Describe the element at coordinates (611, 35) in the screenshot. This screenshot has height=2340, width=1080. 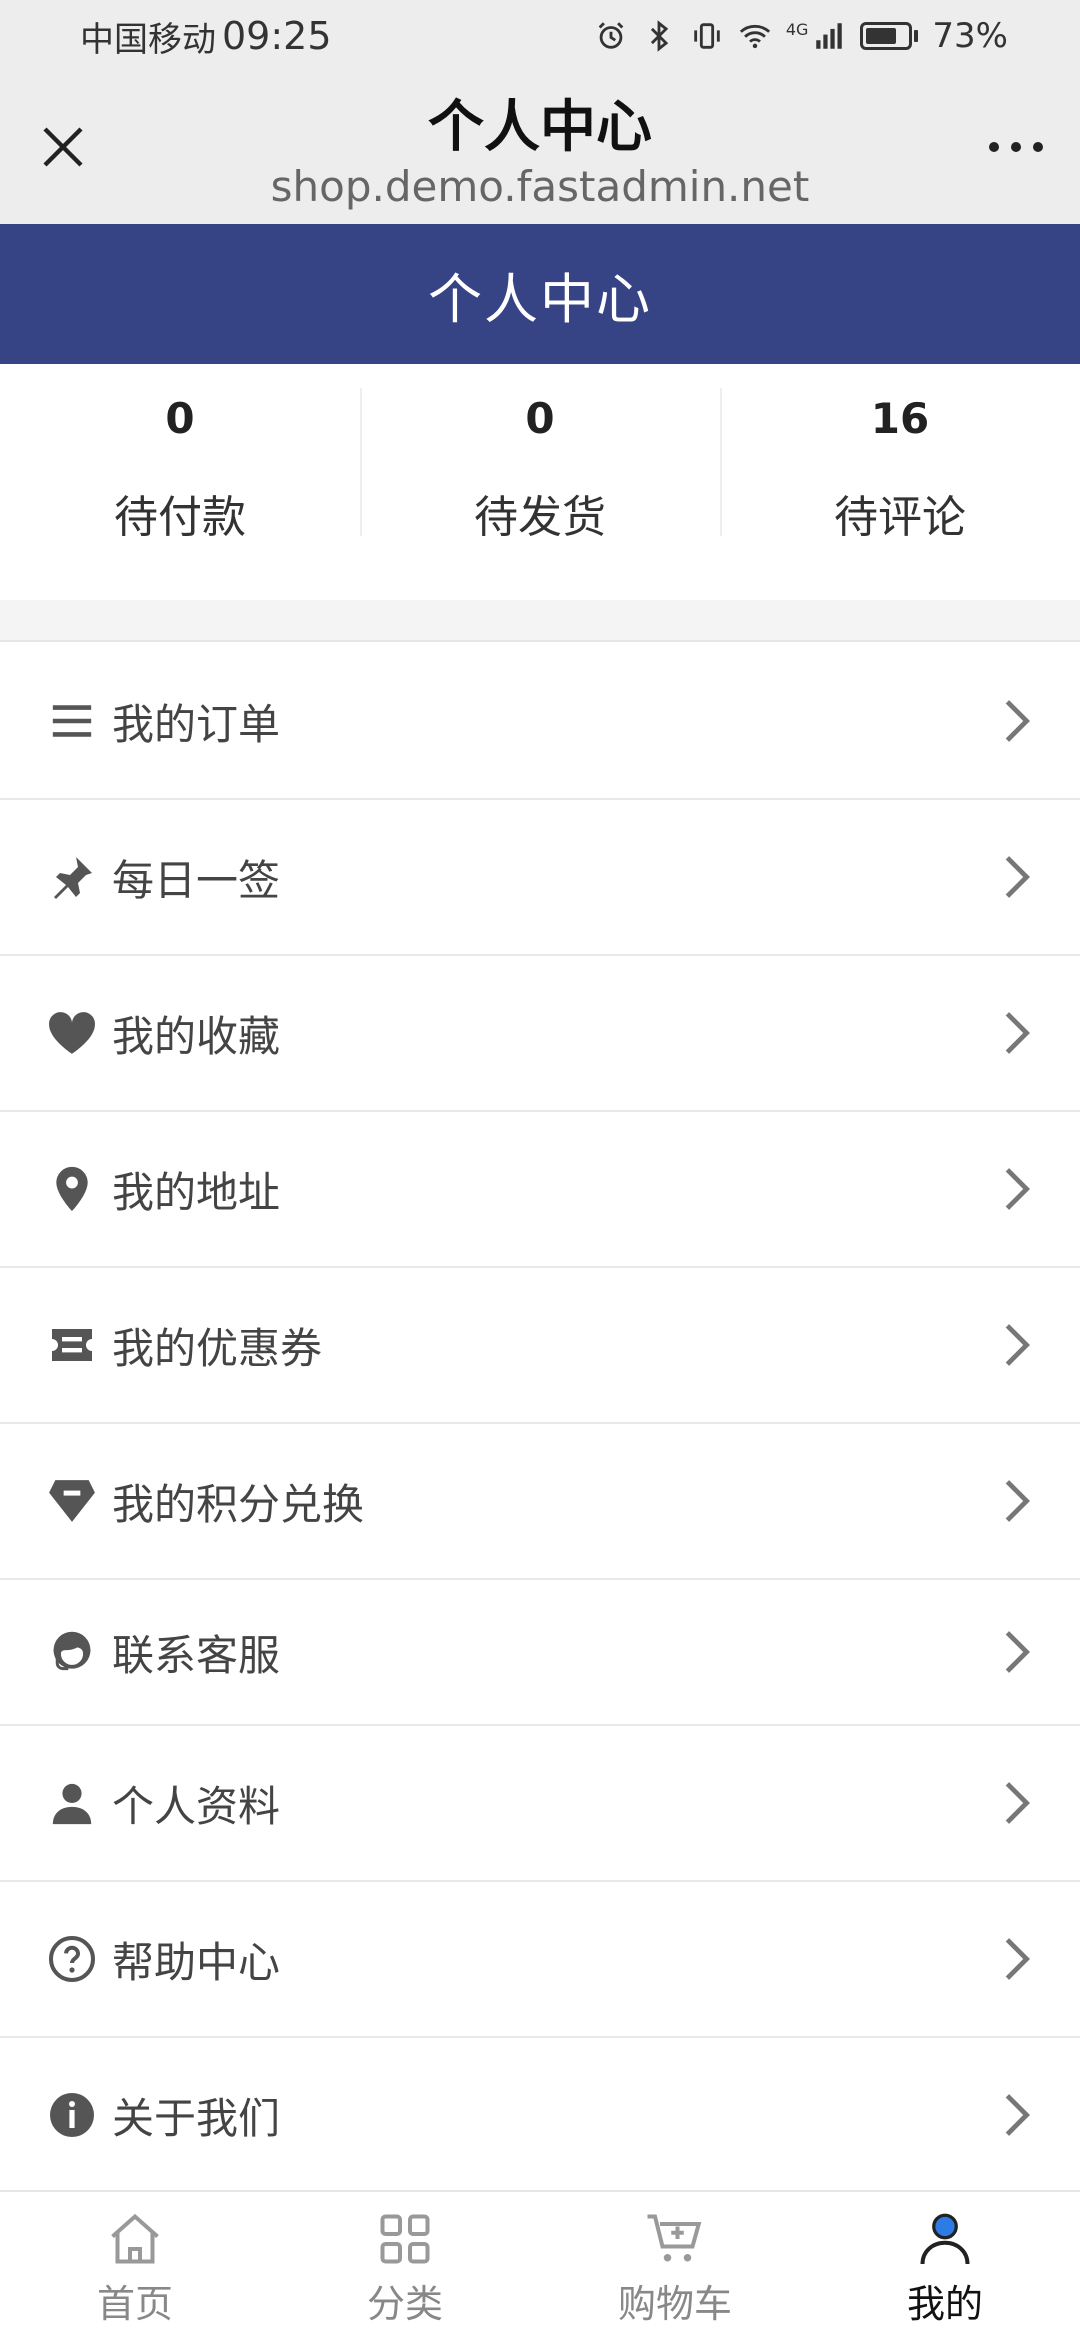
I see `alarm-icon` at that location.